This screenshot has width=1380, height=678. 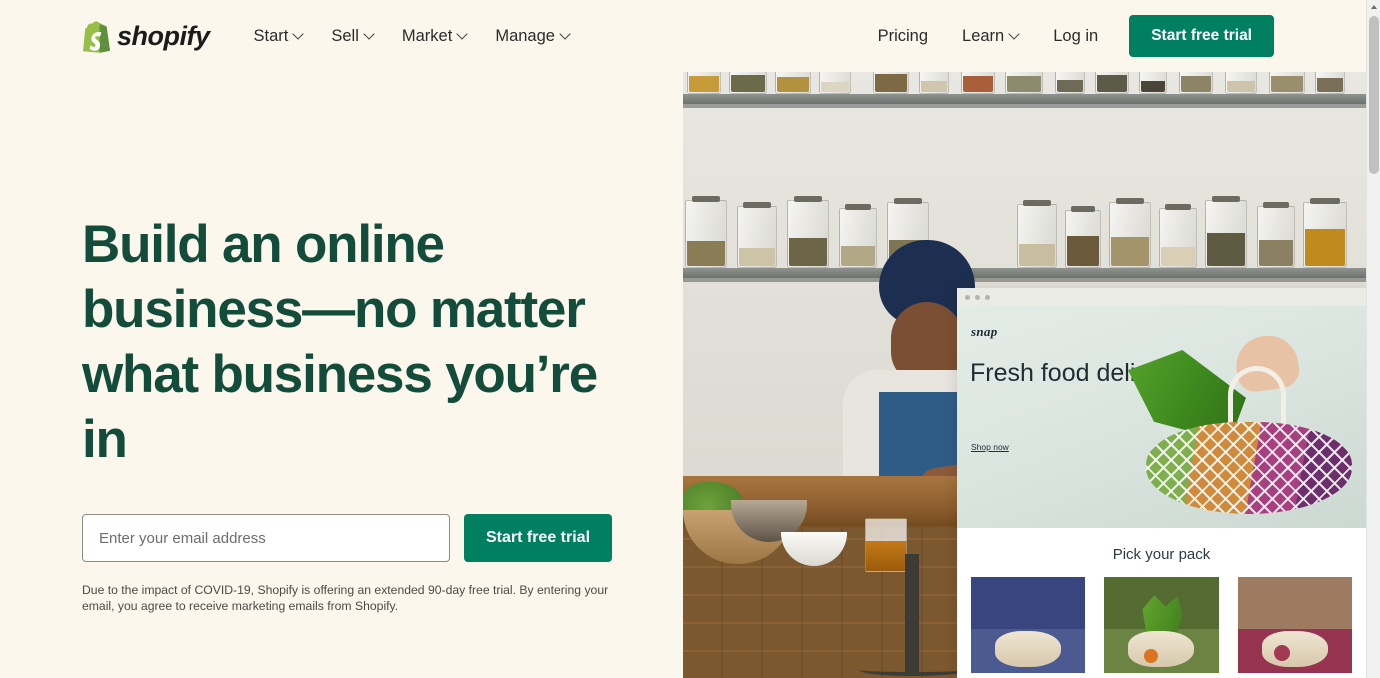 I want to click on nav-item-sell: Sell, so click(x=352, y=36).